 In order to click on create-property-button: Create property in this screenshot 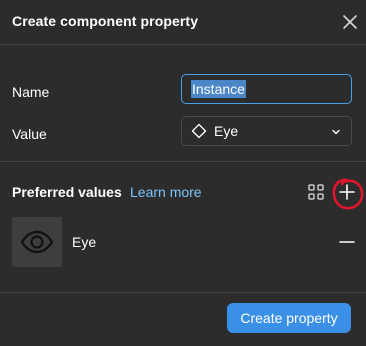, I will do `click(289, 318)`.